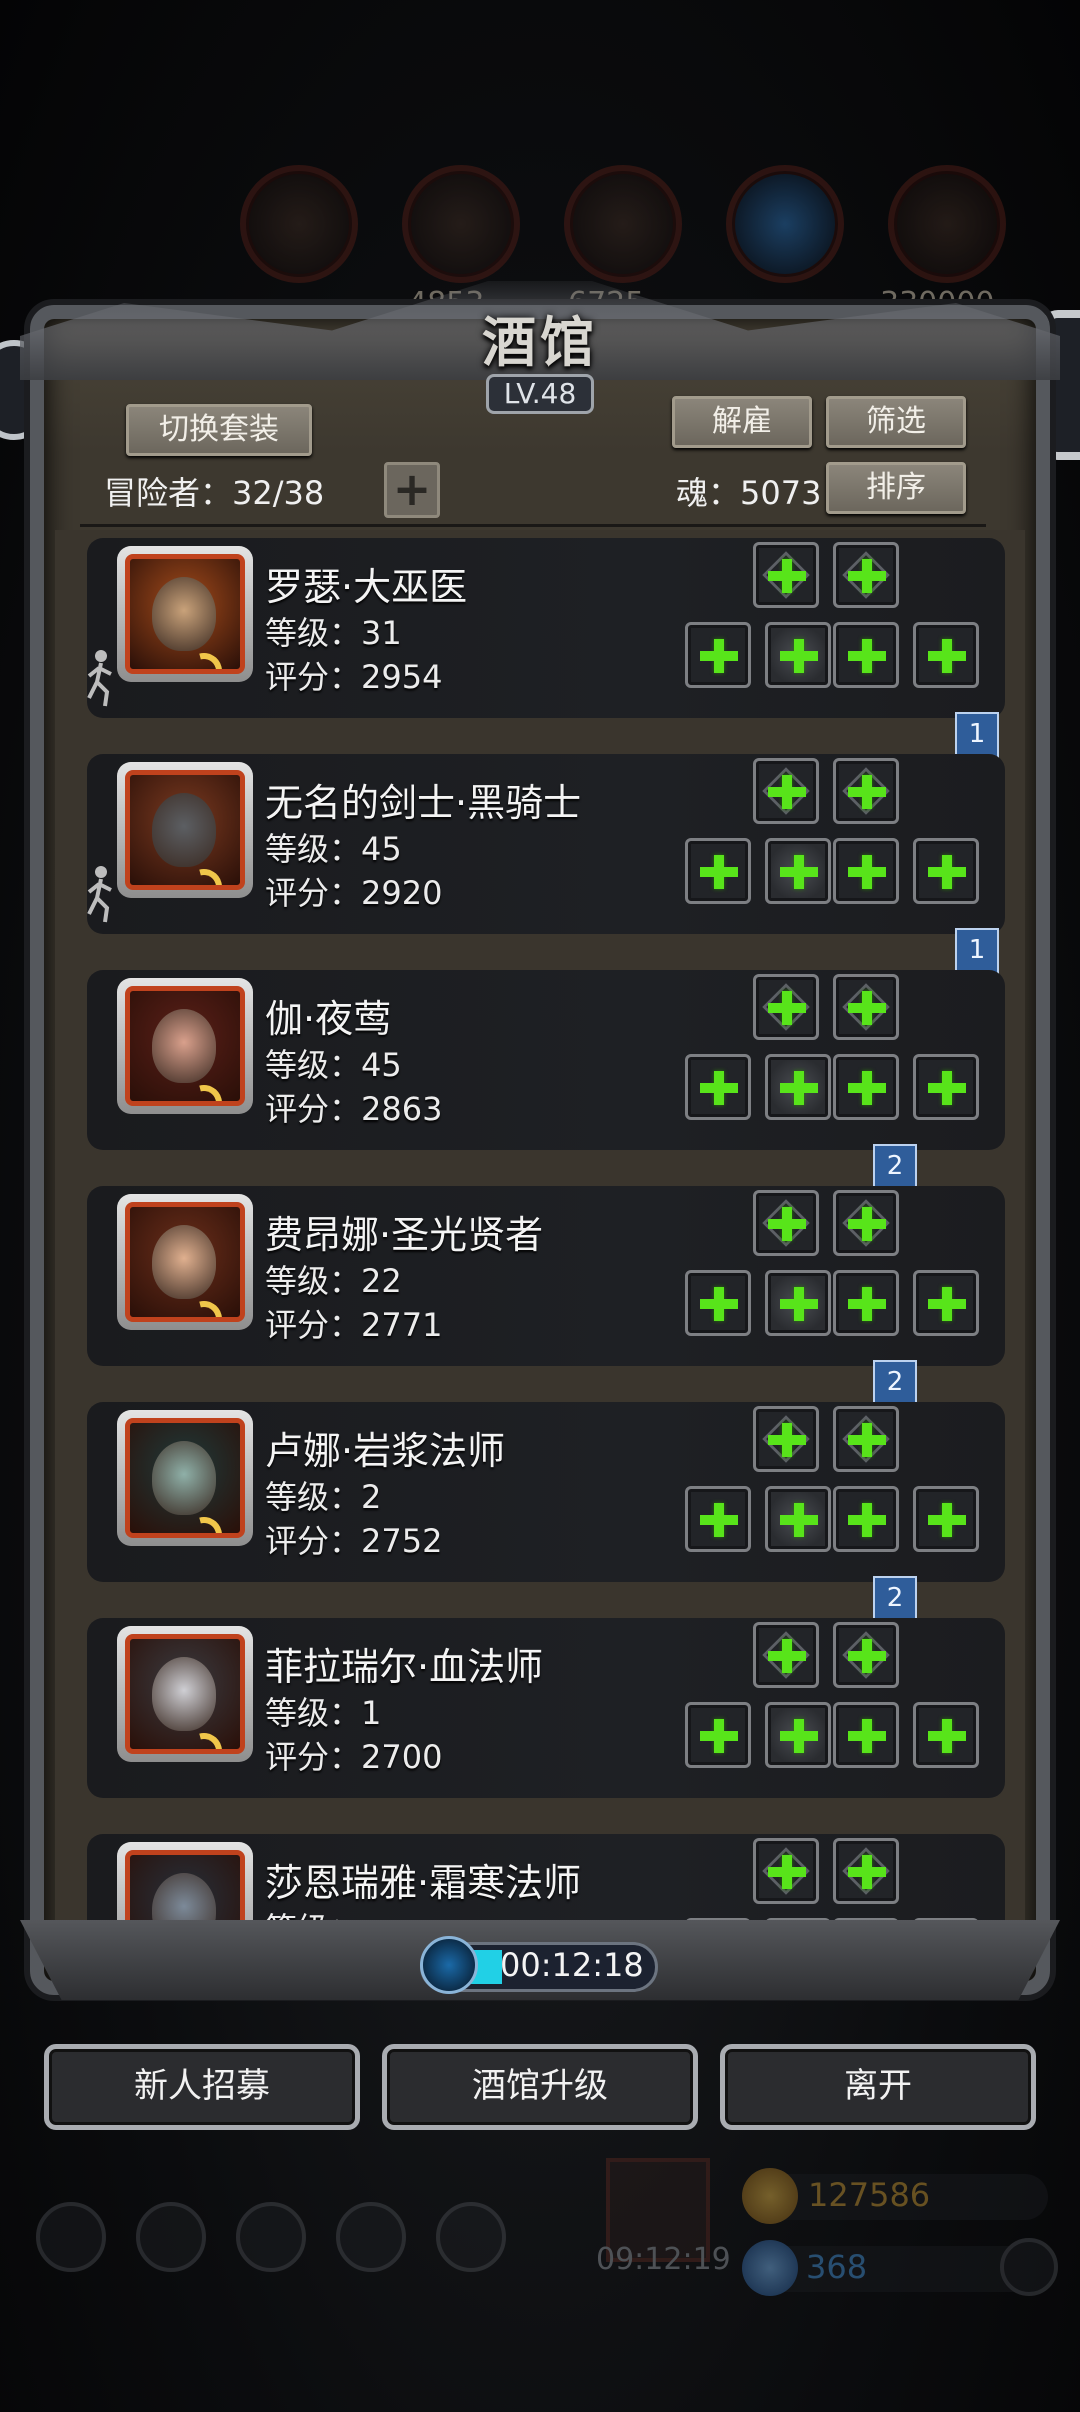  I want to click on adventurer-name: 无名的剑士·黑骑士, so click(423, 803).